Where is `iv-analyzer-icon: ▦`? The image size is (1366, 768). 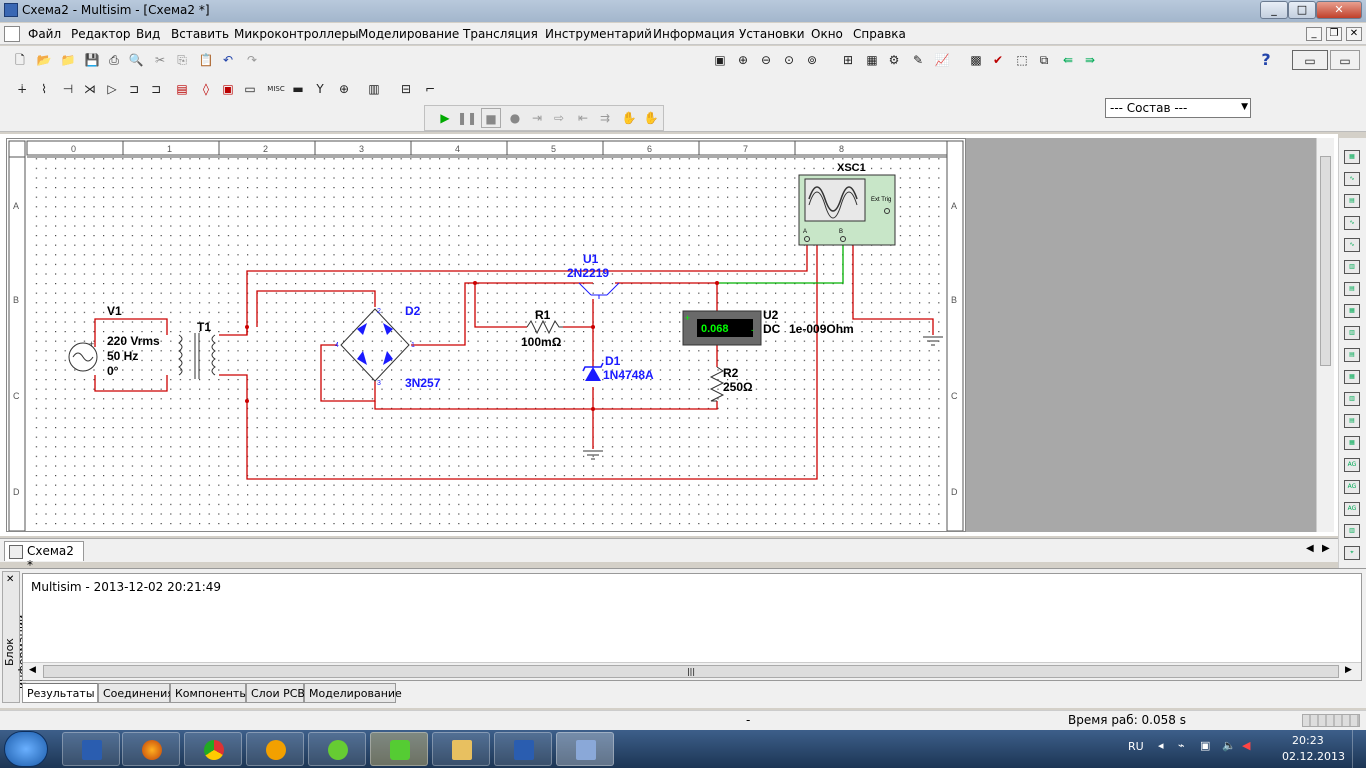
iv-analyzer-icon: ▦ is located at coordinates (1352, 377).